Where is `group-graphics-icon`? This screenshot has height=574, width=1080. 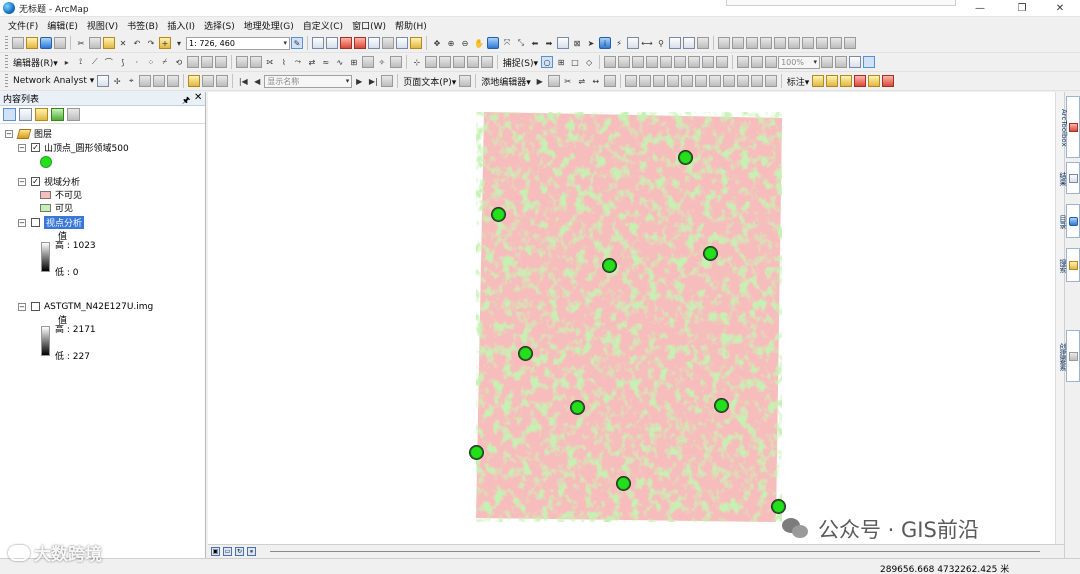 group-graphics-icon is located at coordinates (700, 81).